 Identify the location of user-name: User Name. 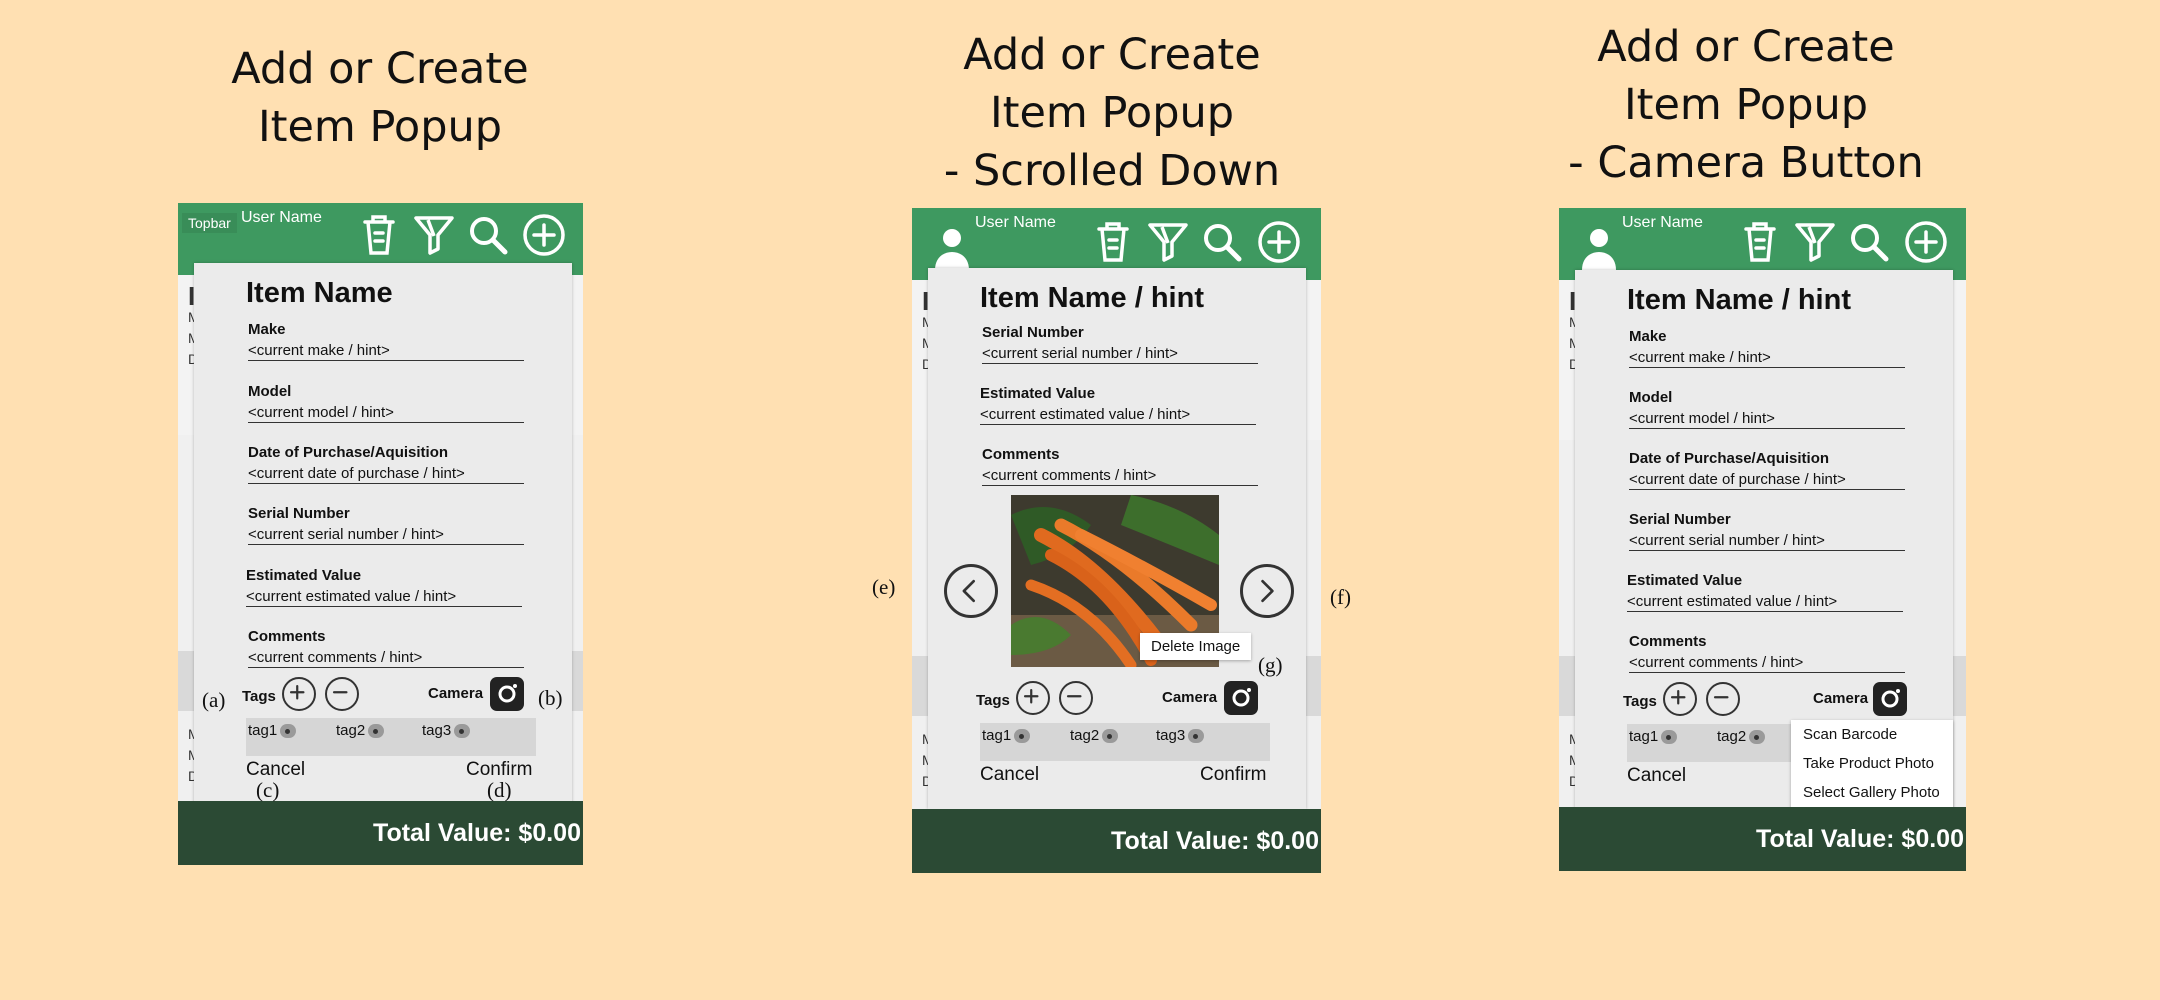
(1015, 222).